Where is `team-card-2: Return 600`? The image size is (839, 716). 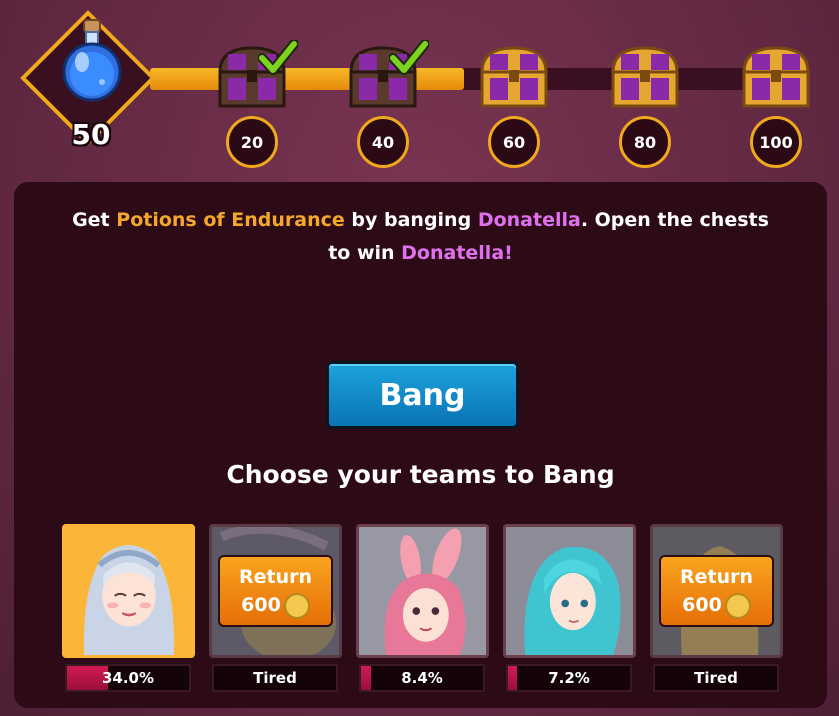 team-card-2: Return 600 is located at coordinates (275, 591).